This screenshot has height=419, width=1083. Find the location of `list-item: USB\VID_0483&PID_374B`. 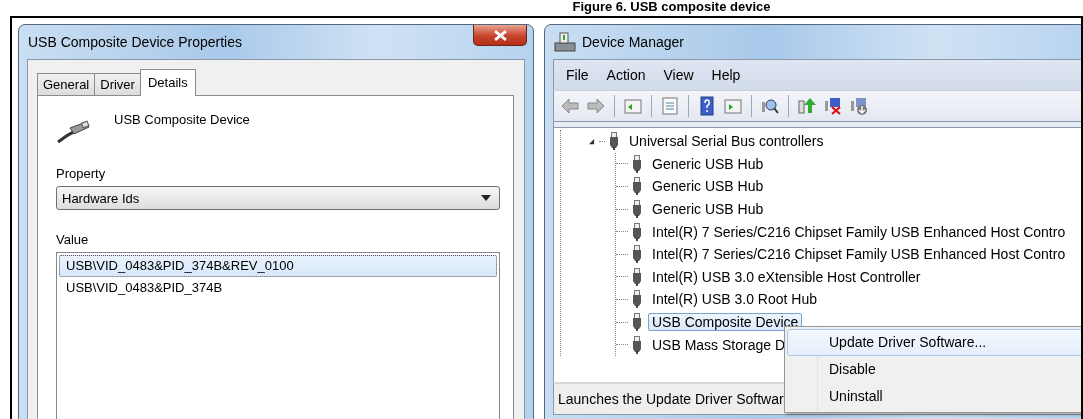

list-item: USB\VID_0483&PID_374B is located at coordinates (278, 288).